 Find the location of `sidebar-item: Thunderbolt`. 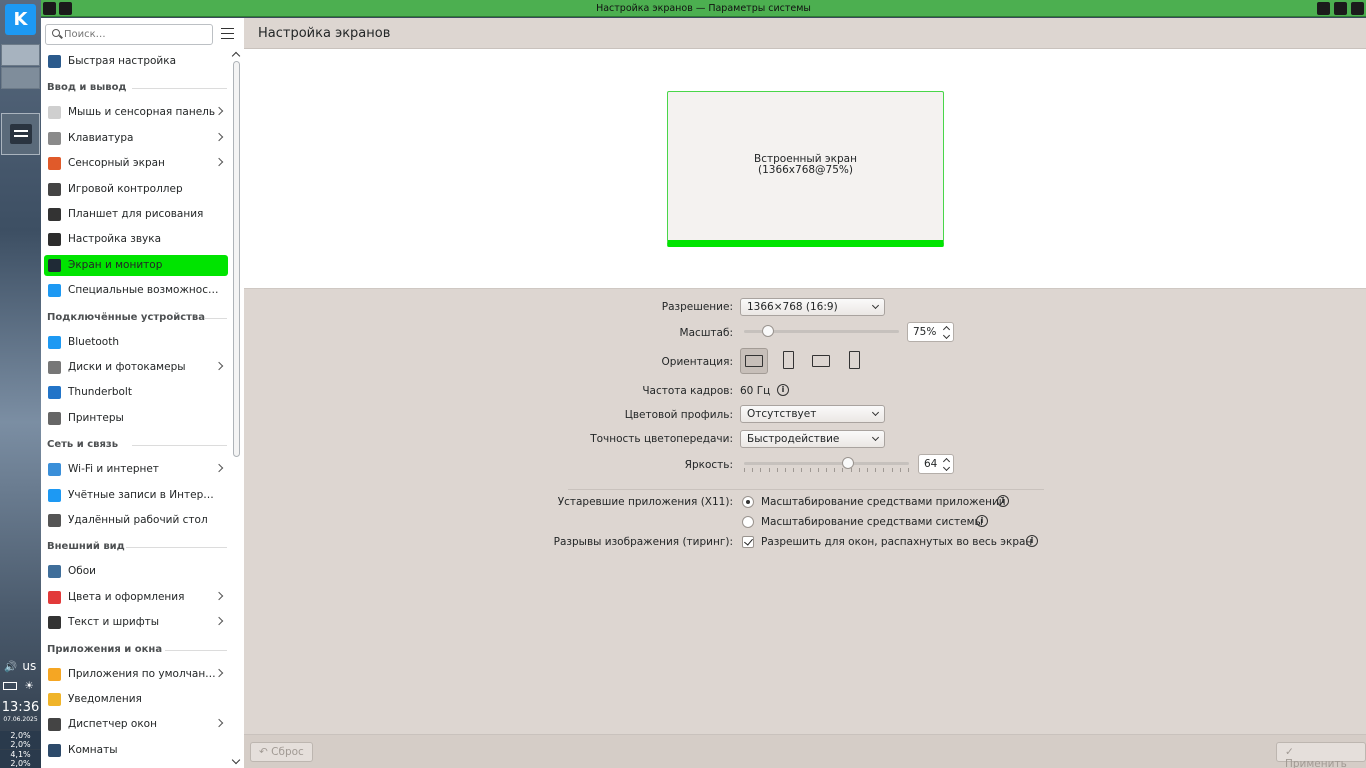

sidebar-item: Thunderbolt is located at coordinates (136, 392).